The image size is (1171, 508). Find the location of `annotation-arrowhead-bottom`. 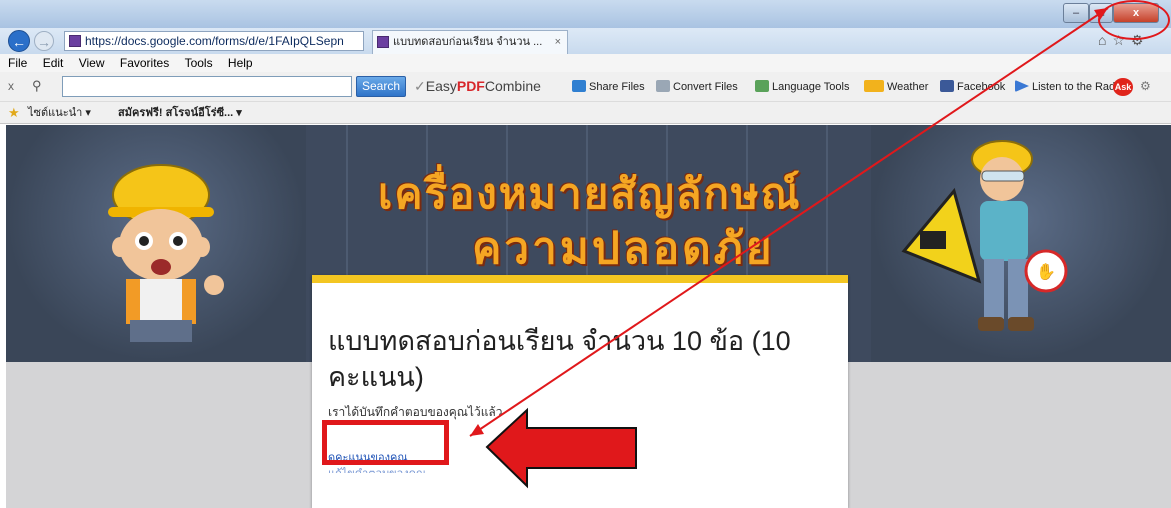

annotation-arrowhead-bottom is located at coordinates (477, 430).